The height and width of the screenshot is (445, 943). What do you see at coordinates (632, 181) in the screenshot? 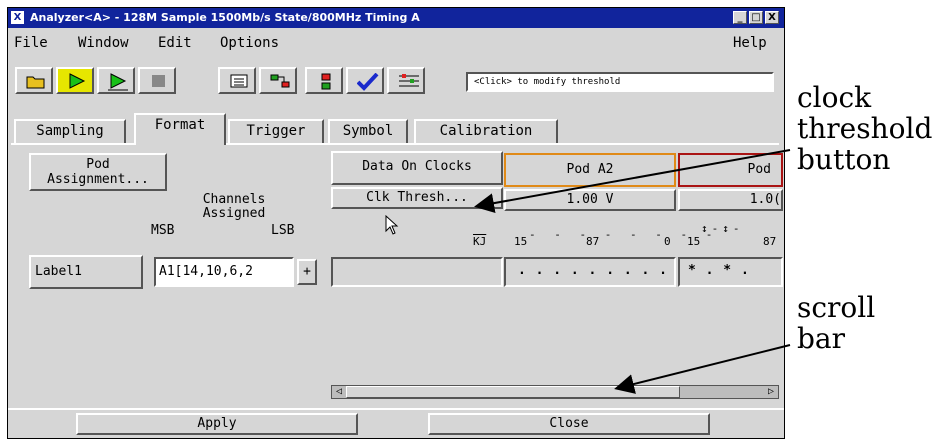
I see `clock-threshold-arrow` at bounding box center [632, 181].